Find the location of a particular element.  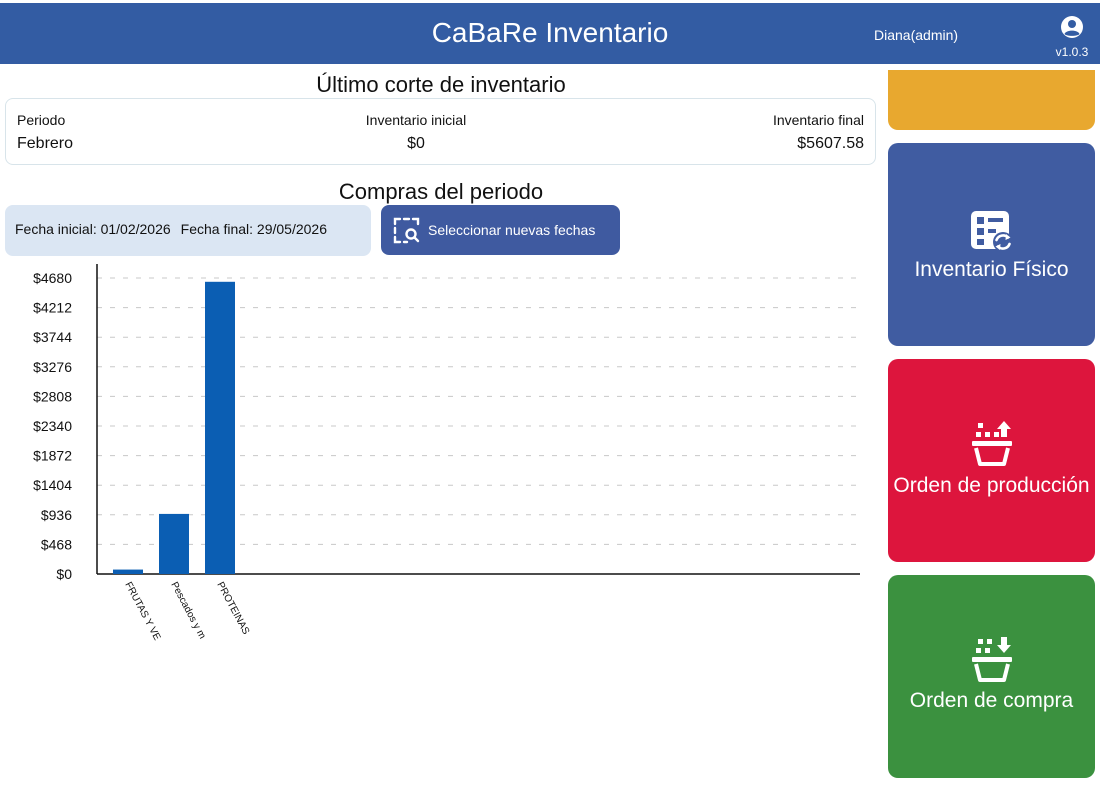

final-inventory-value: $5607.58 is located at coordinates (830, 143).